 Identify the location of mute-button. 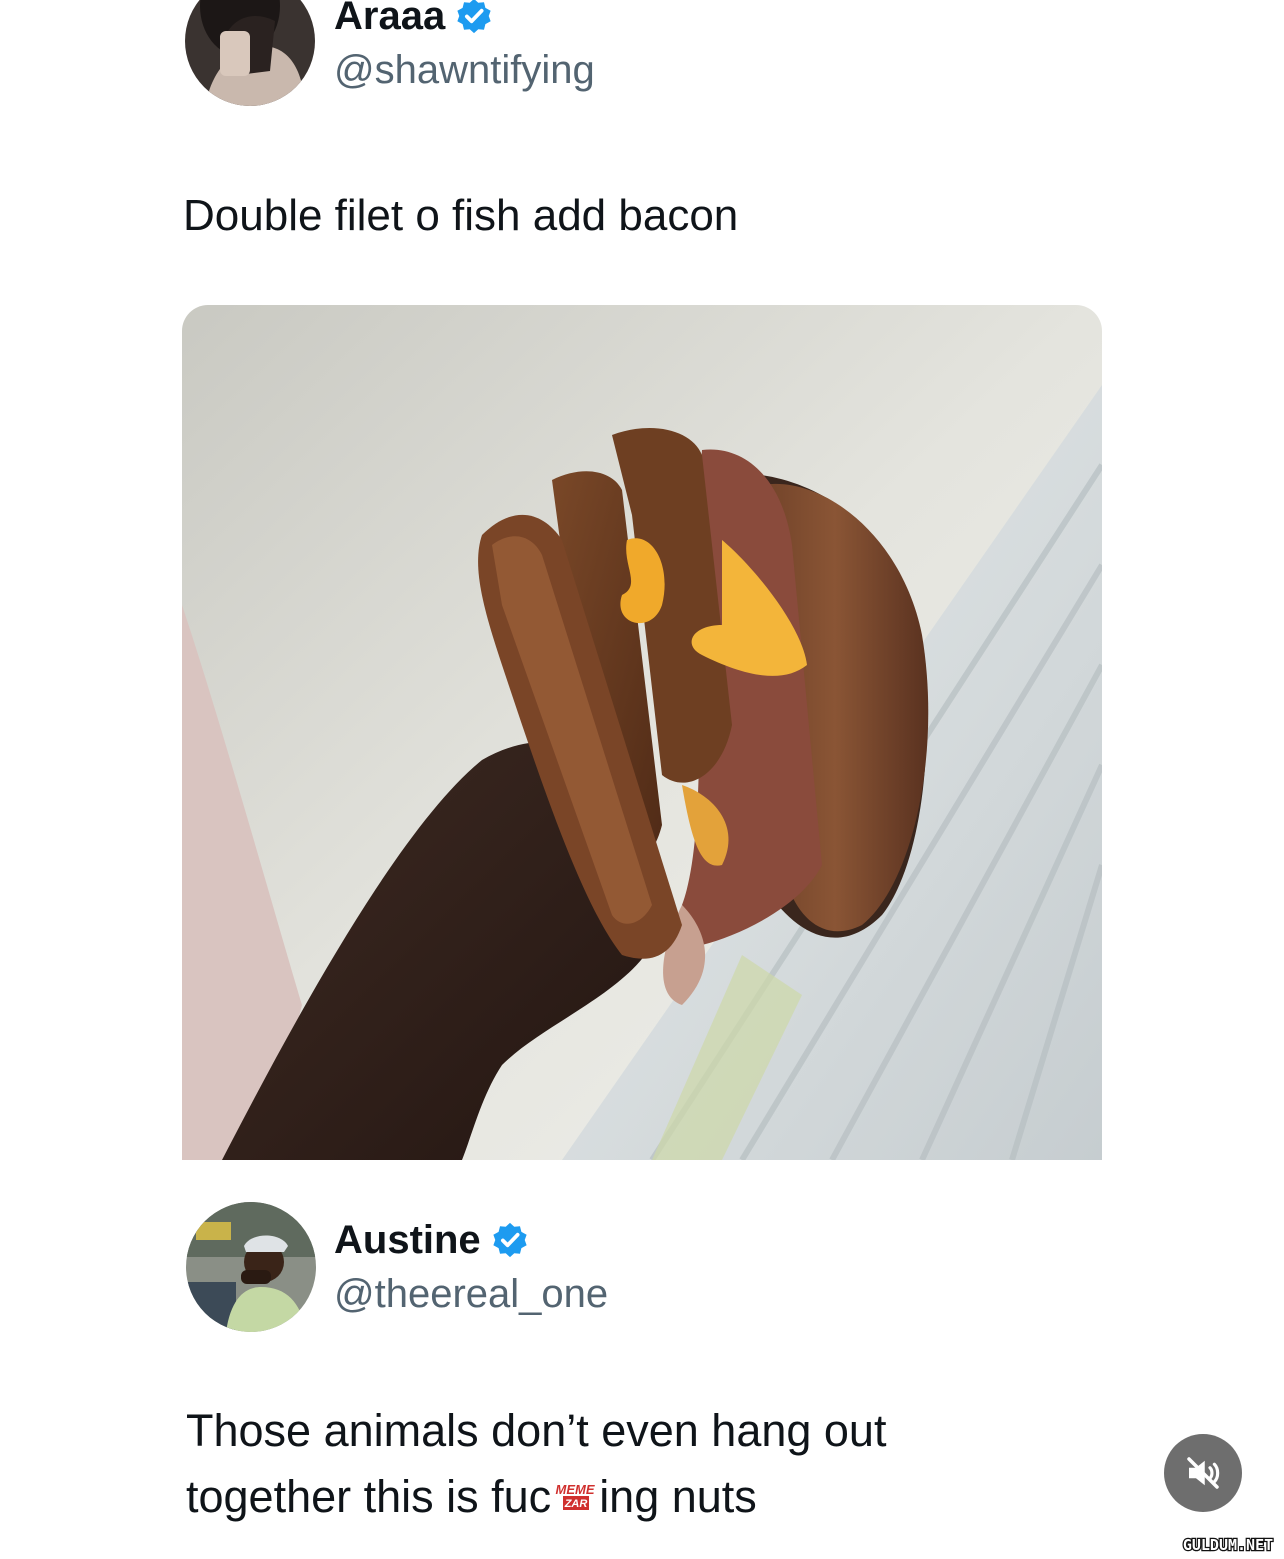
(1203, 1473).